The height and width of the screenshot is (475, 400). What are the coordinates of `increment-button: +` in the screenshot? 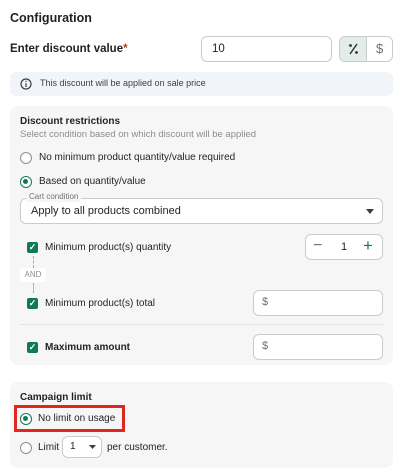 It's located at (368, 246).